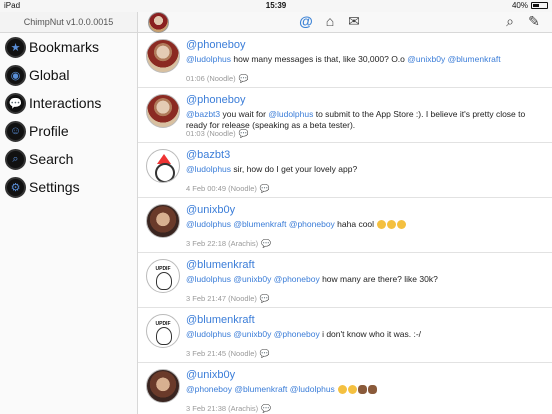 The width and height of the screenshot is (552, 414). Describe the element at coordinates (211, 78) in the screenshot. I see `post-timestamp: 01:06 (Noodle)` at that location.